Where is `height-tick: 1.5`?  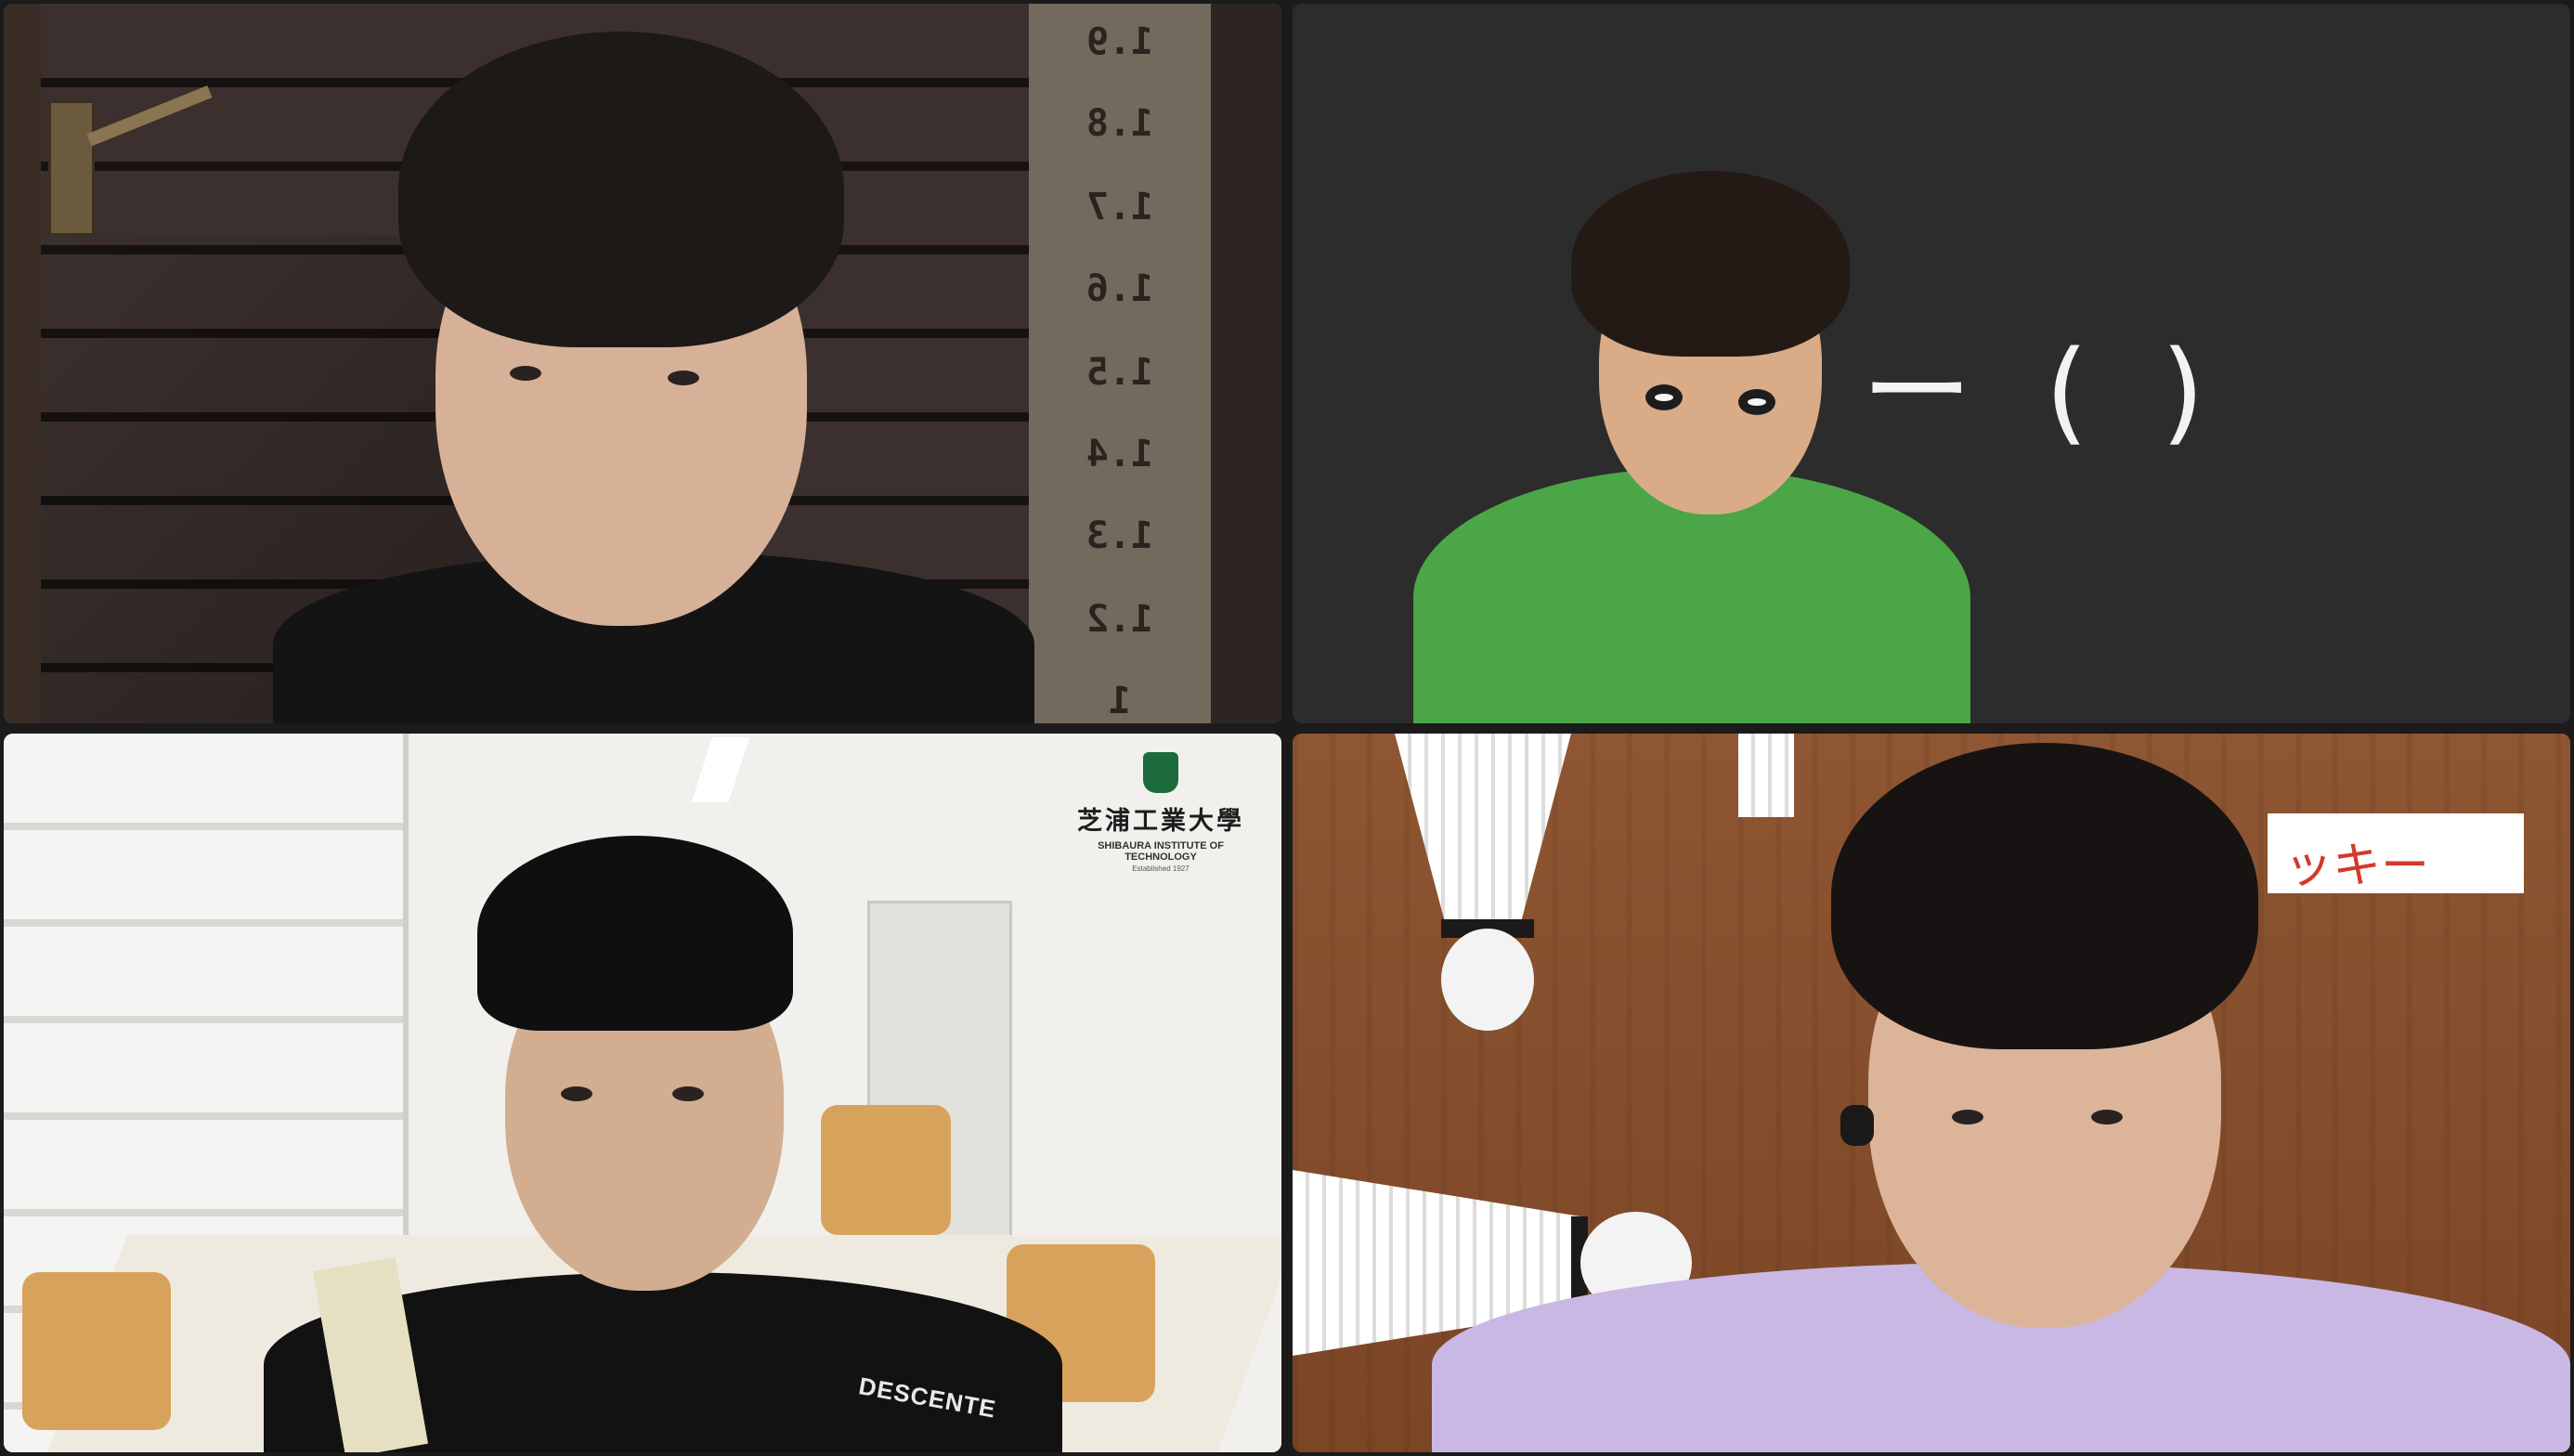 height-tick: 1.5 is located at coordinates (1120, 372).